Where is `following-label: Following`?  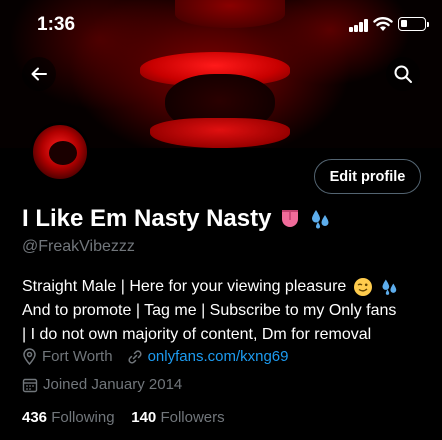
following-label: Following is located at coordinates (83, 417).